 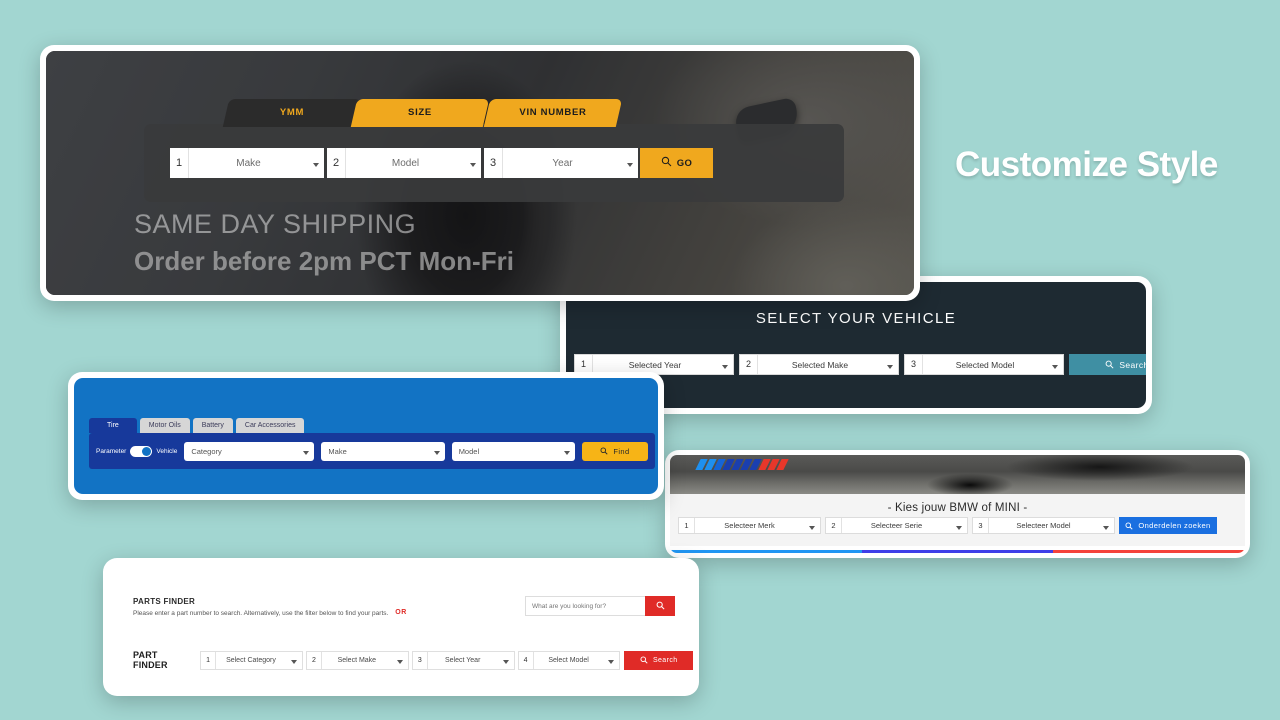 What do you see at coordinates (957, 474) in the screenshot?
I see `bmw-photo-banner` at bounding box center [957, 474].